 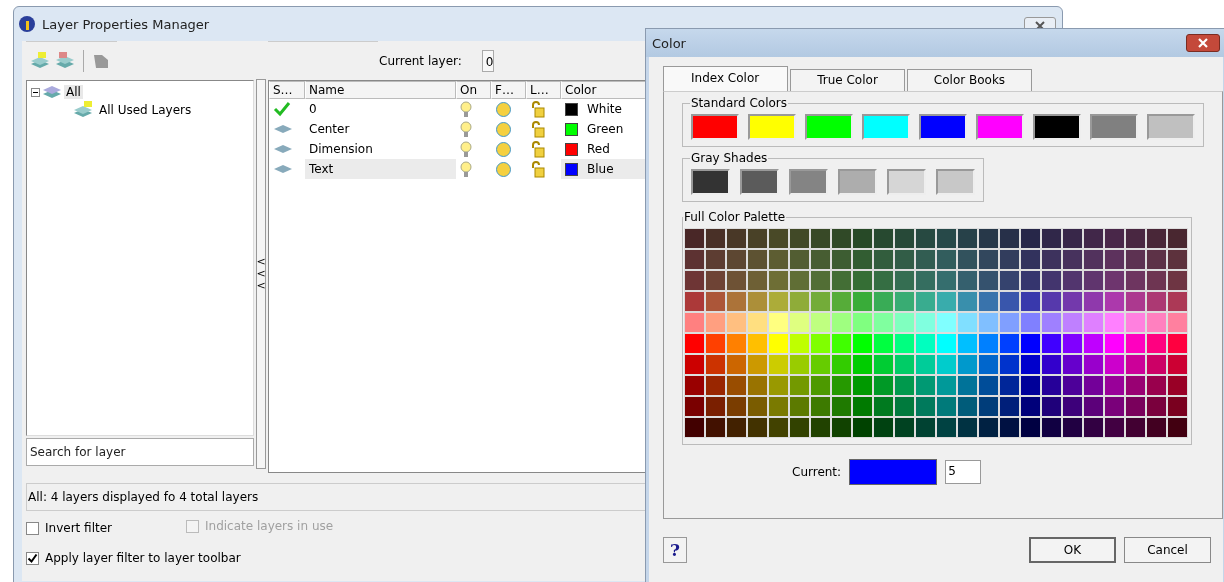 What do you see at coordinates (269, 526) in the screenshot?
I see `checkbox-label: Indicate layers in use` at bounding box center [269, 526].